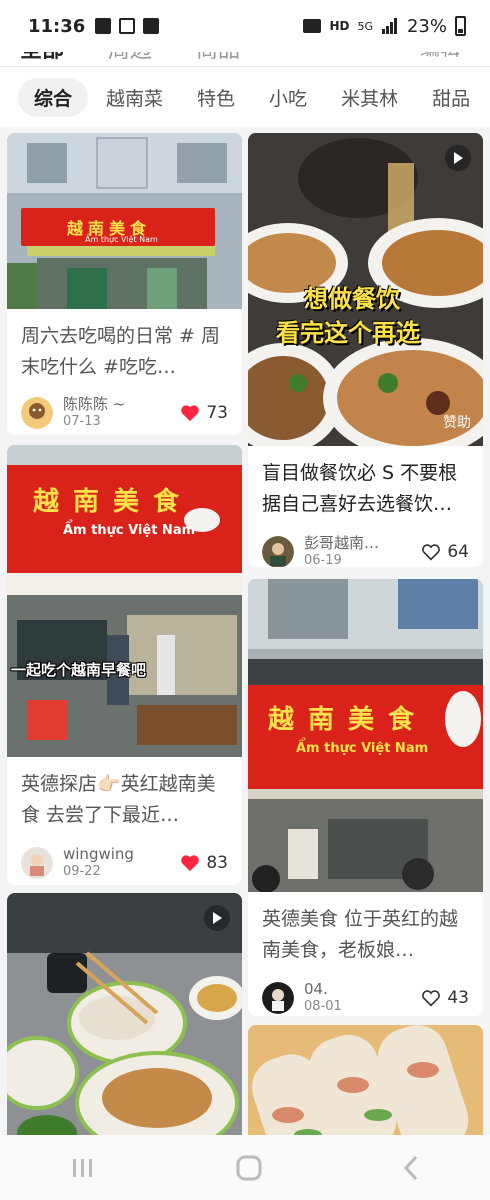  I want to click on author-name: 陈陈陈 ~, so click(94, 404).